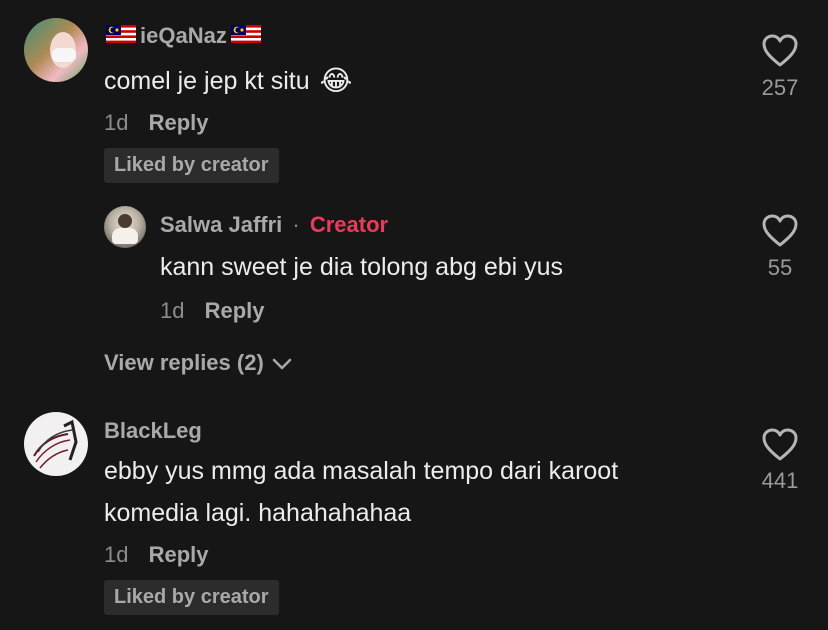 The image size is (828, 630). Describe the element at coordinates (780, 267) in the screenshot. I see `like-count: 55` at that location.